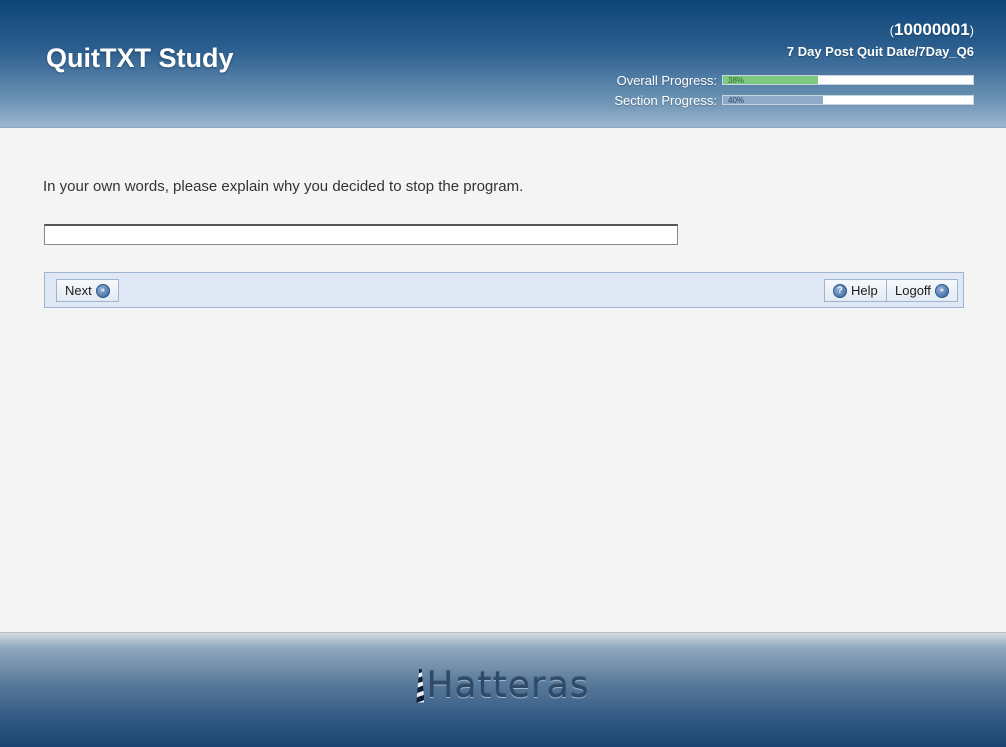  What do you see at coordinates (840, 290) in the screenshot?
I see `help-icon: ?` at bounding box center [840, 290].